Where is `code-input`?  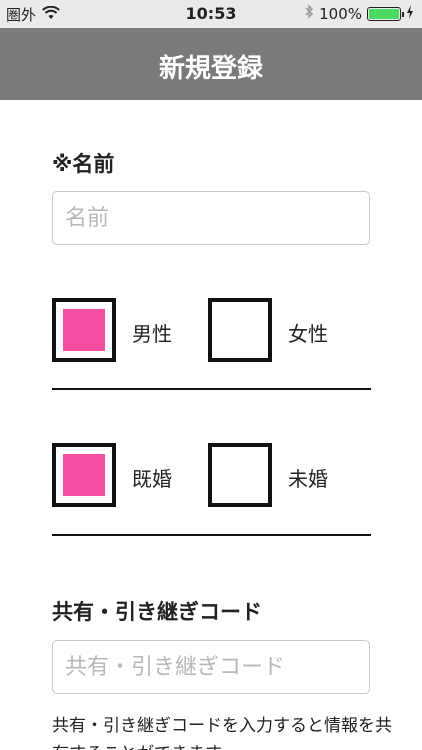
code-input is located at coordinates (211, 667).